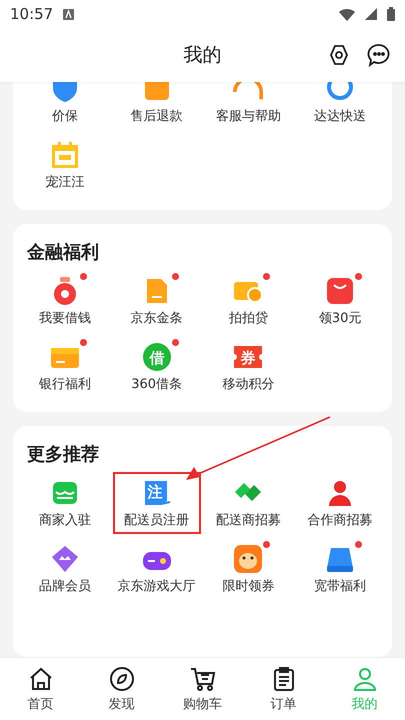 The height and width of the screenshot is (720, 405). Describe the element at coordinates (340, 586) in the screenshot. I see `grid-item-label: 宽带福利` at that location.